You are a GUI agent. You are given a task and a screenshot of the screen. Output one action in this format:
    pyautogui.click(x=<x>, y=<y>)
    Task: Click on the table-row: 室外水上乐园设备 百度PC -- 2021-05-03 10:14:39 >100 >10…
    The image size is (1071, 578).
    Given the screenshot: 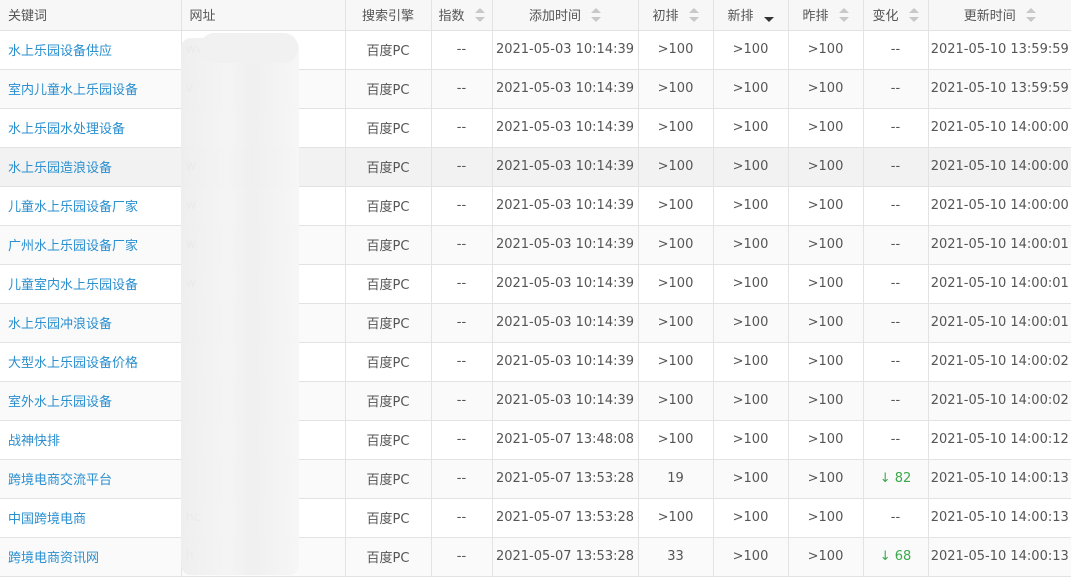 What is the action you would take?
    pyautogui.click(x=535, y=401)
    